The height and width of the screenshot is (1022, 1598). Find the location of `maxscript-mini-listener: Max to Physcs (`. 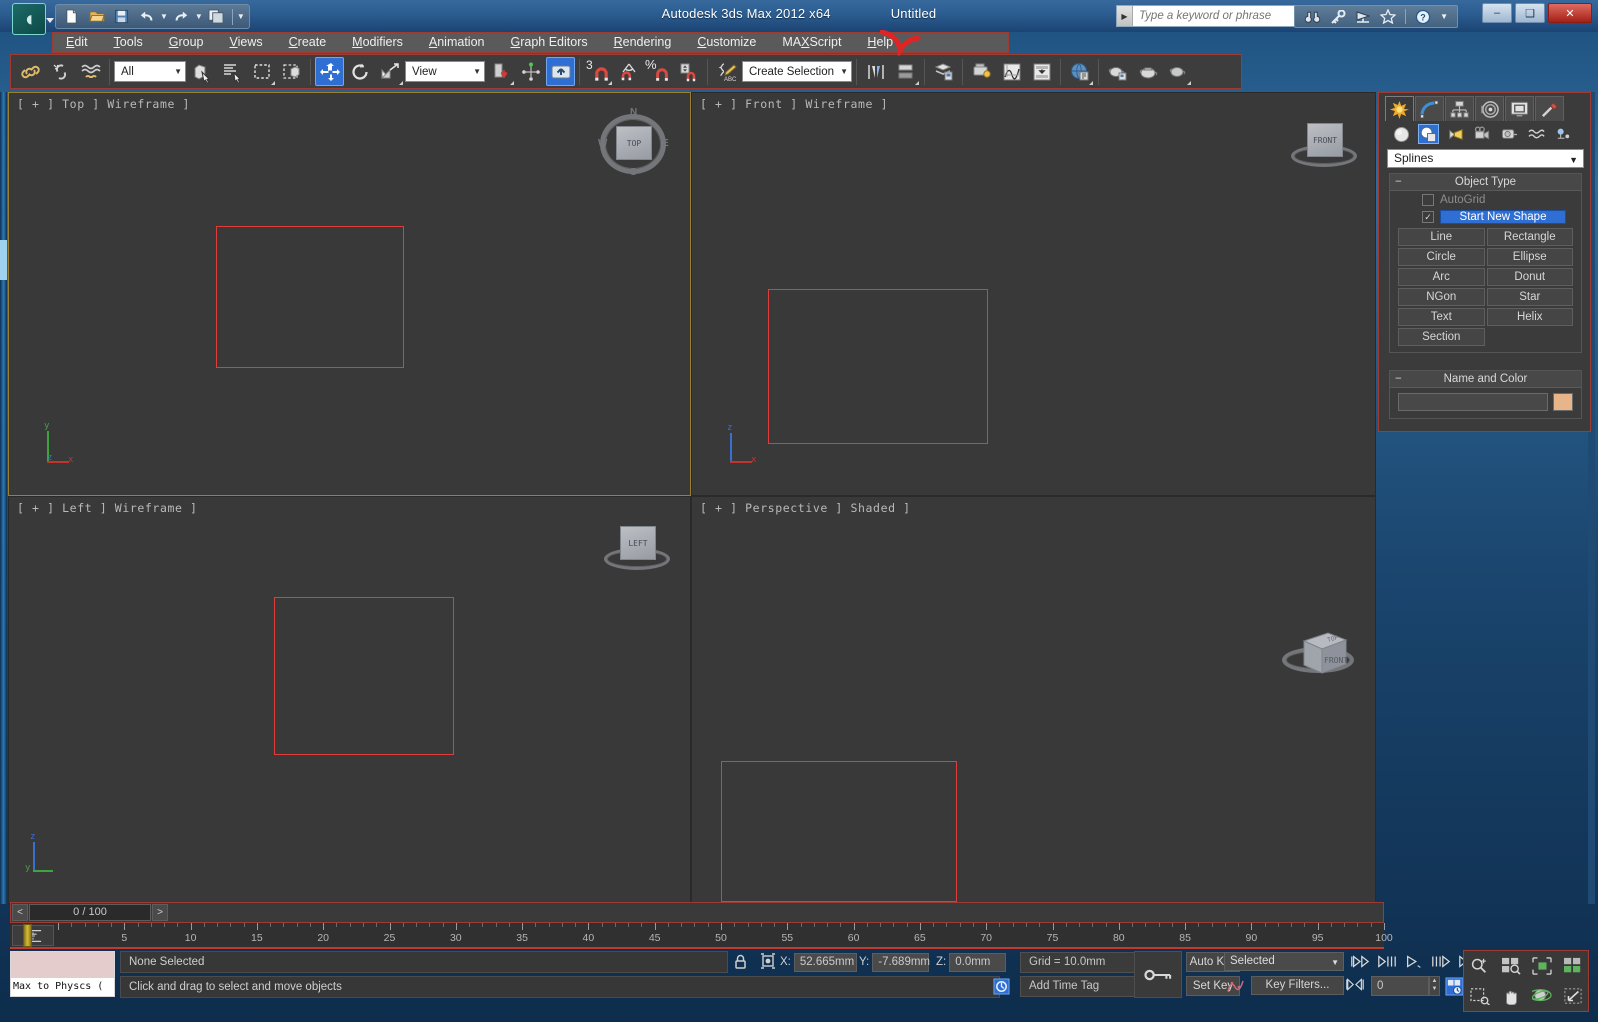

maxscript-mini-listener: Max to Physcs ( is located at coordinates (62, 974).